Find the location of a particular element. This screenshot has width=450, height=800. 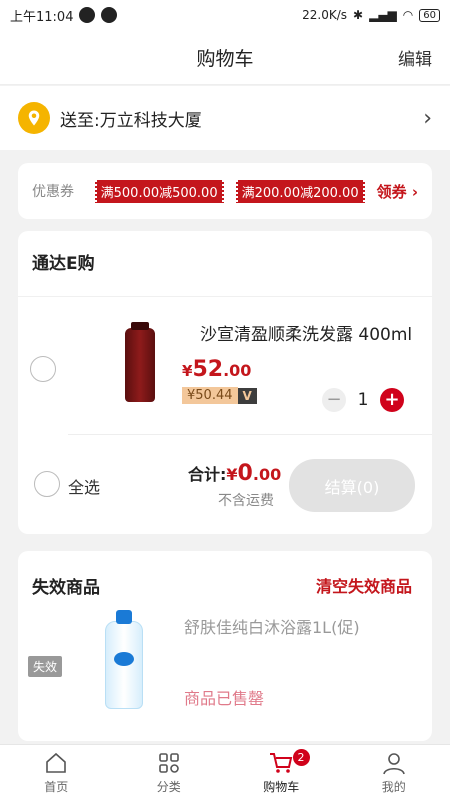

location-pin-icon is located at coordinates (34, 118).